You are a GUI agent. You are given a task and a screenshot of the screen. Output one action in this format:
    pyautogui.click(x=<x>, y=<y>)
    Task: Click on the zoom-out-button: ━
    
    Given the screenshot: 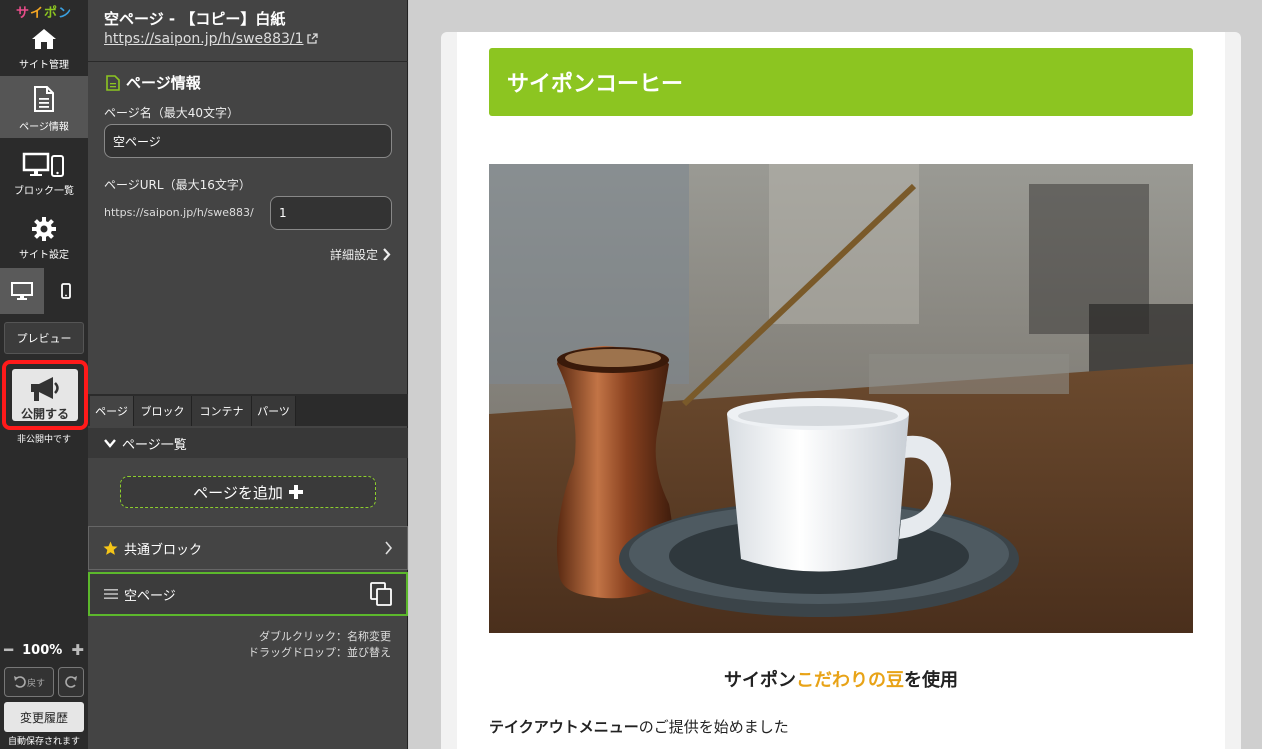 What is the action you would take?
    pyautogui.click(x=8, y=650)
    